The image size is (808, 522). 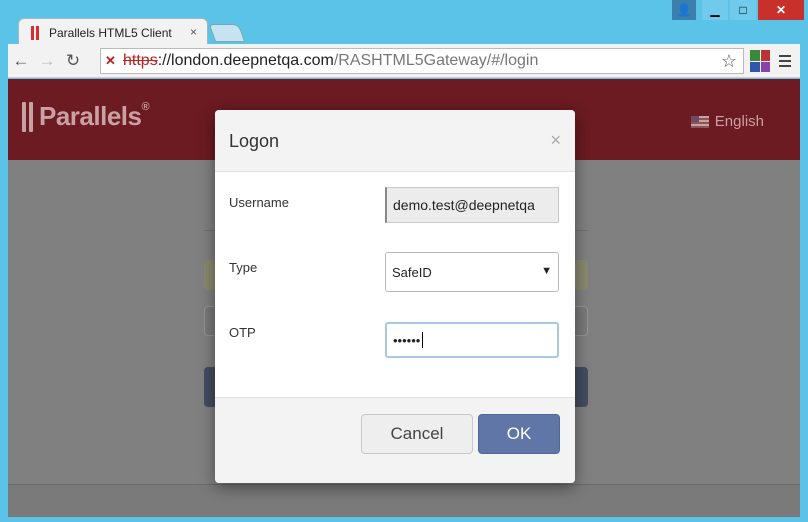 What do you see at coordinates (21, 61) in the screenshot?
I see `back-button: ←` at bounding box center [21, 61].